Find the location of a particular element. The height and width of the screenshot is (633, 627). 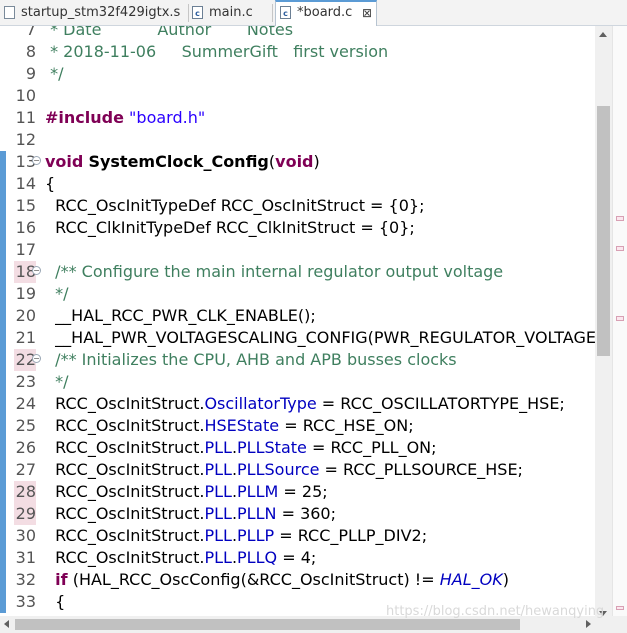

line-number: 14 is located at coordinates (25, 183).